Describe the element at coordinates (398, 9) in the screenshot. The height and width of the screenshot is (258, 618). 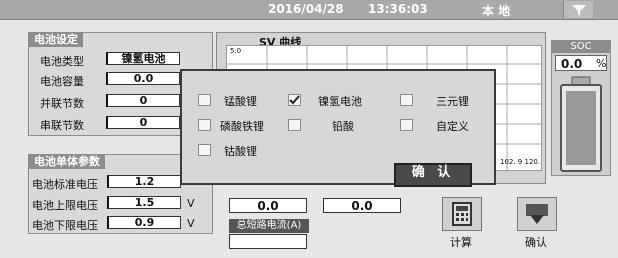
I see `time-display: 13:36:03` at that location.